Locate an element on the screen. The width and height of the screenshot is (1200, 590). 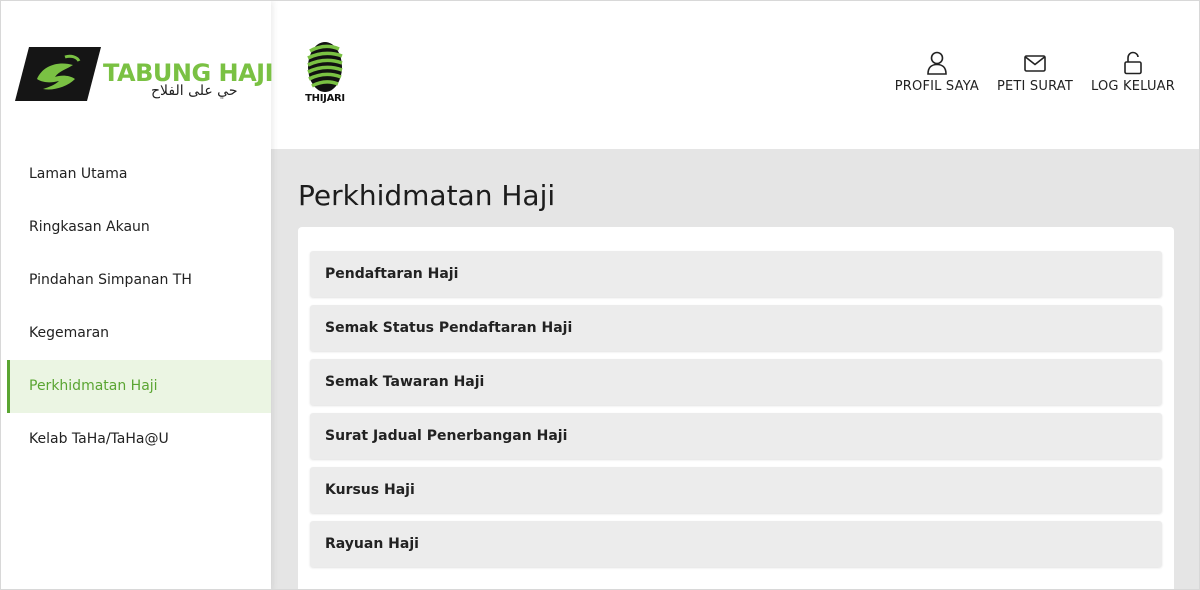
sidebar-item-kegemaran: Kegemaran is located at coordinates (139, 333).